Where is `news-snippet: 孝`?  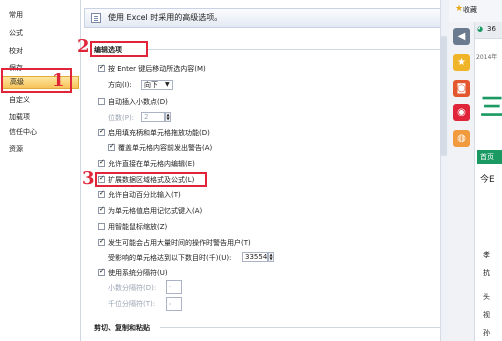 news-snippet: 孝 is located at coordinates (486, 255).